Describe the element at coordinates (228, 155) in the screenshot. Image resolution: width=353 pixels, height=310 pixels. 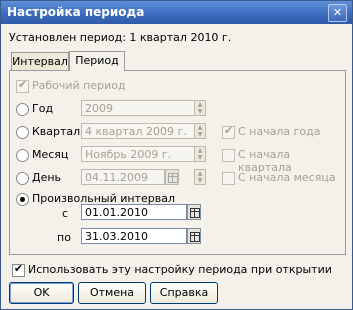
I see `from-quarter-checkbox` at that location.